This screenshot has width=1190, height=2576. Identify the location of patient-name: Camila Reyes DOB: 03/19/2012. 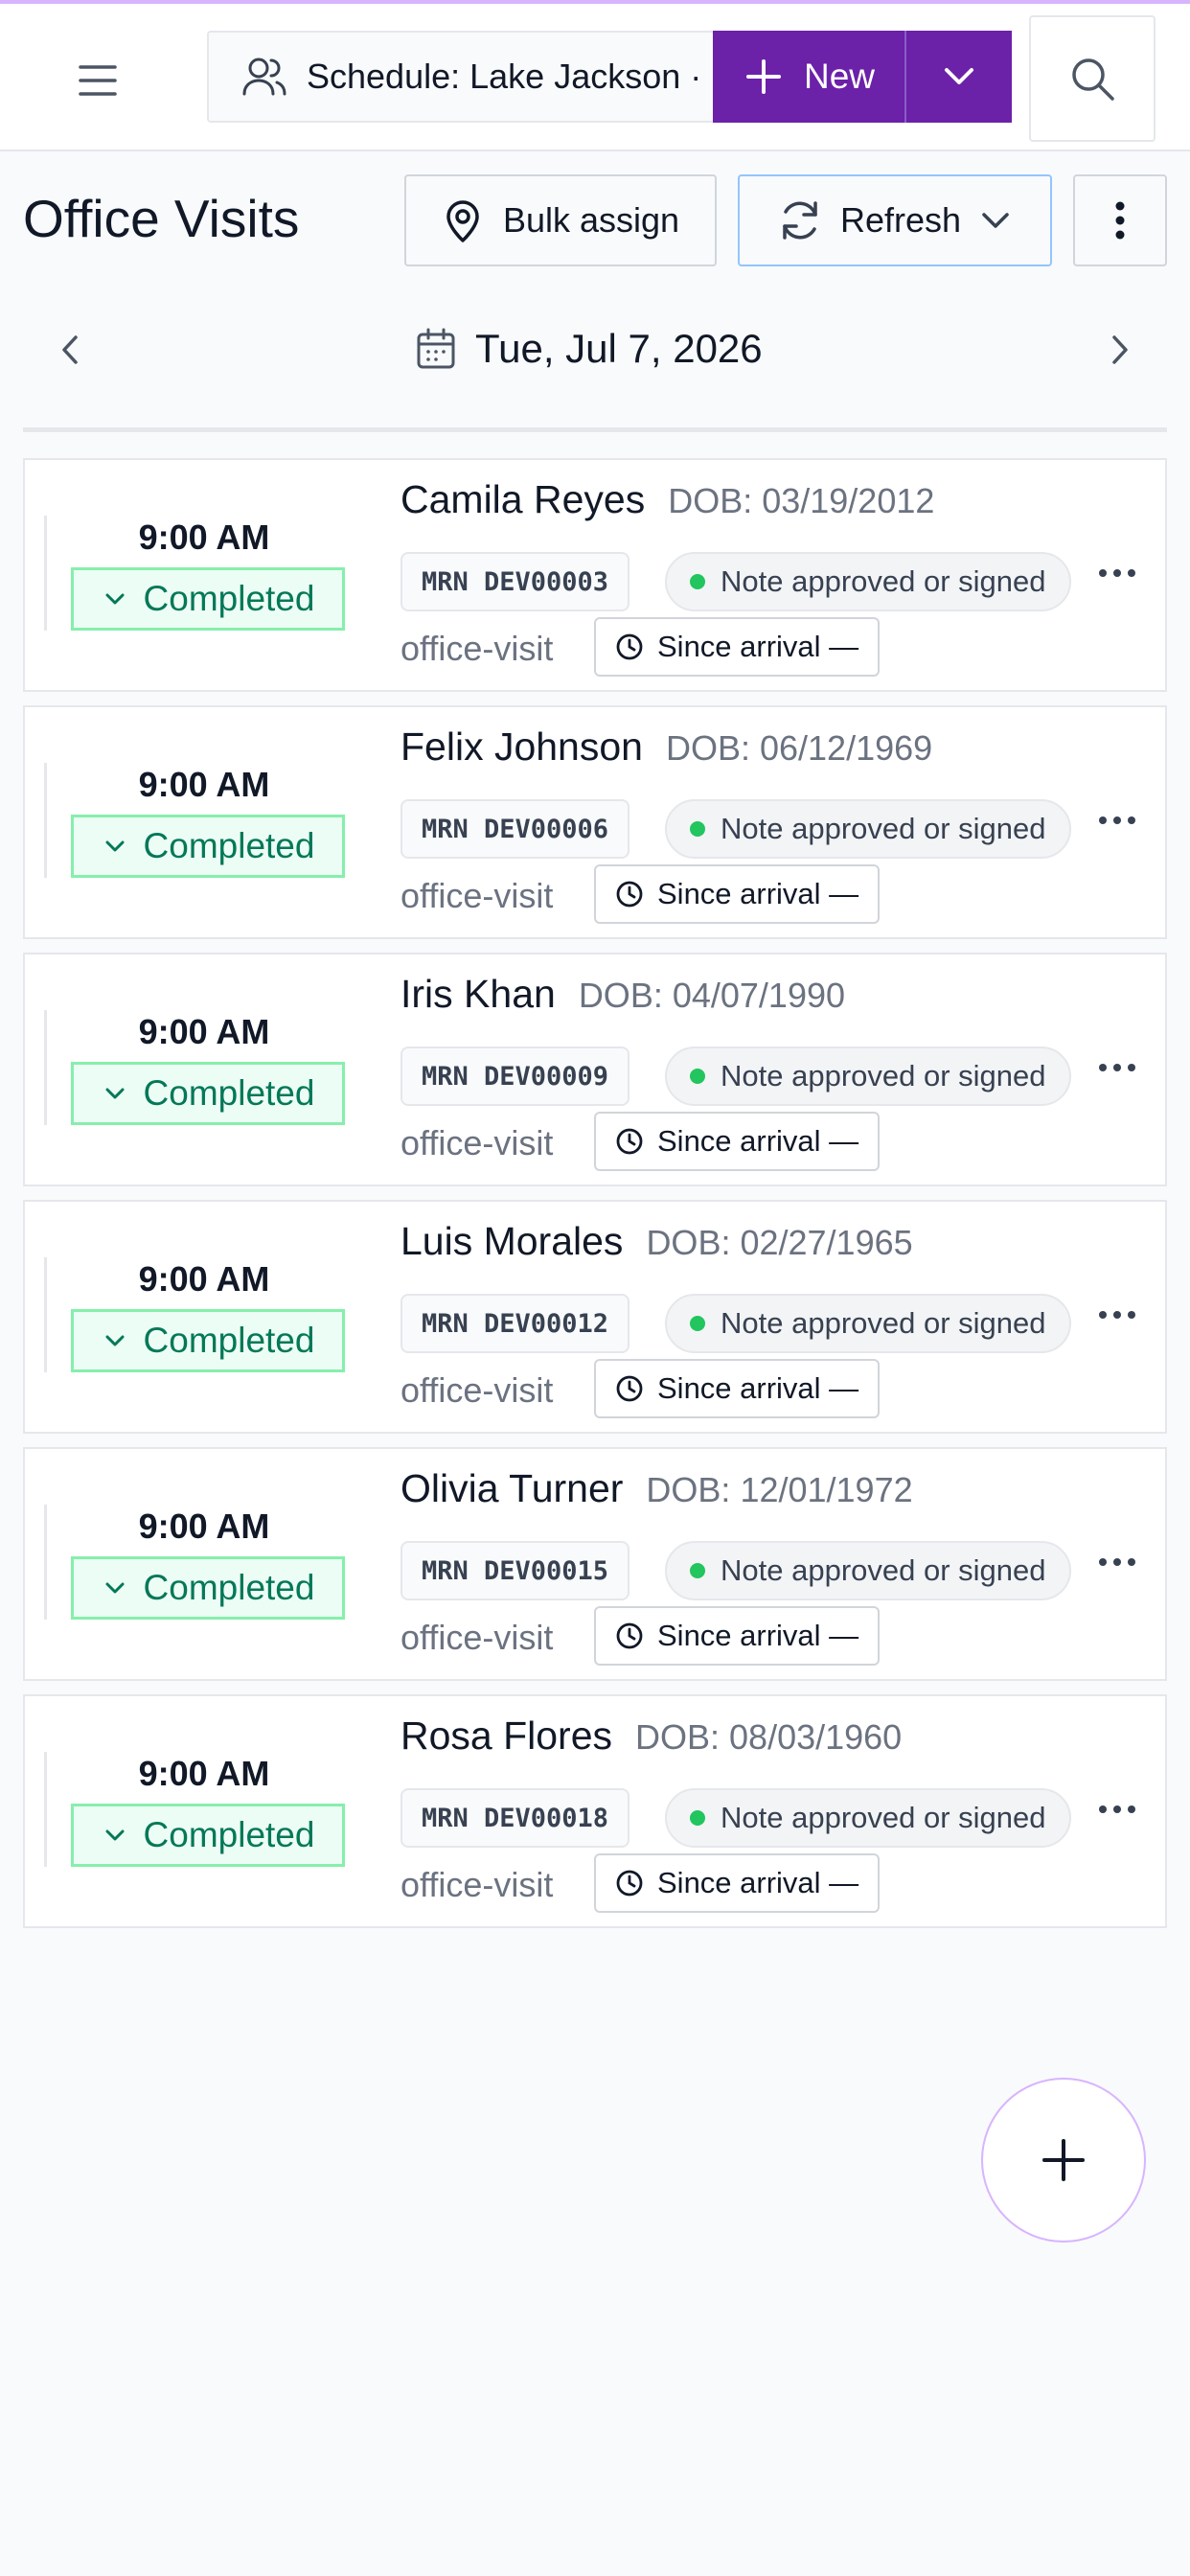
(667, 499).